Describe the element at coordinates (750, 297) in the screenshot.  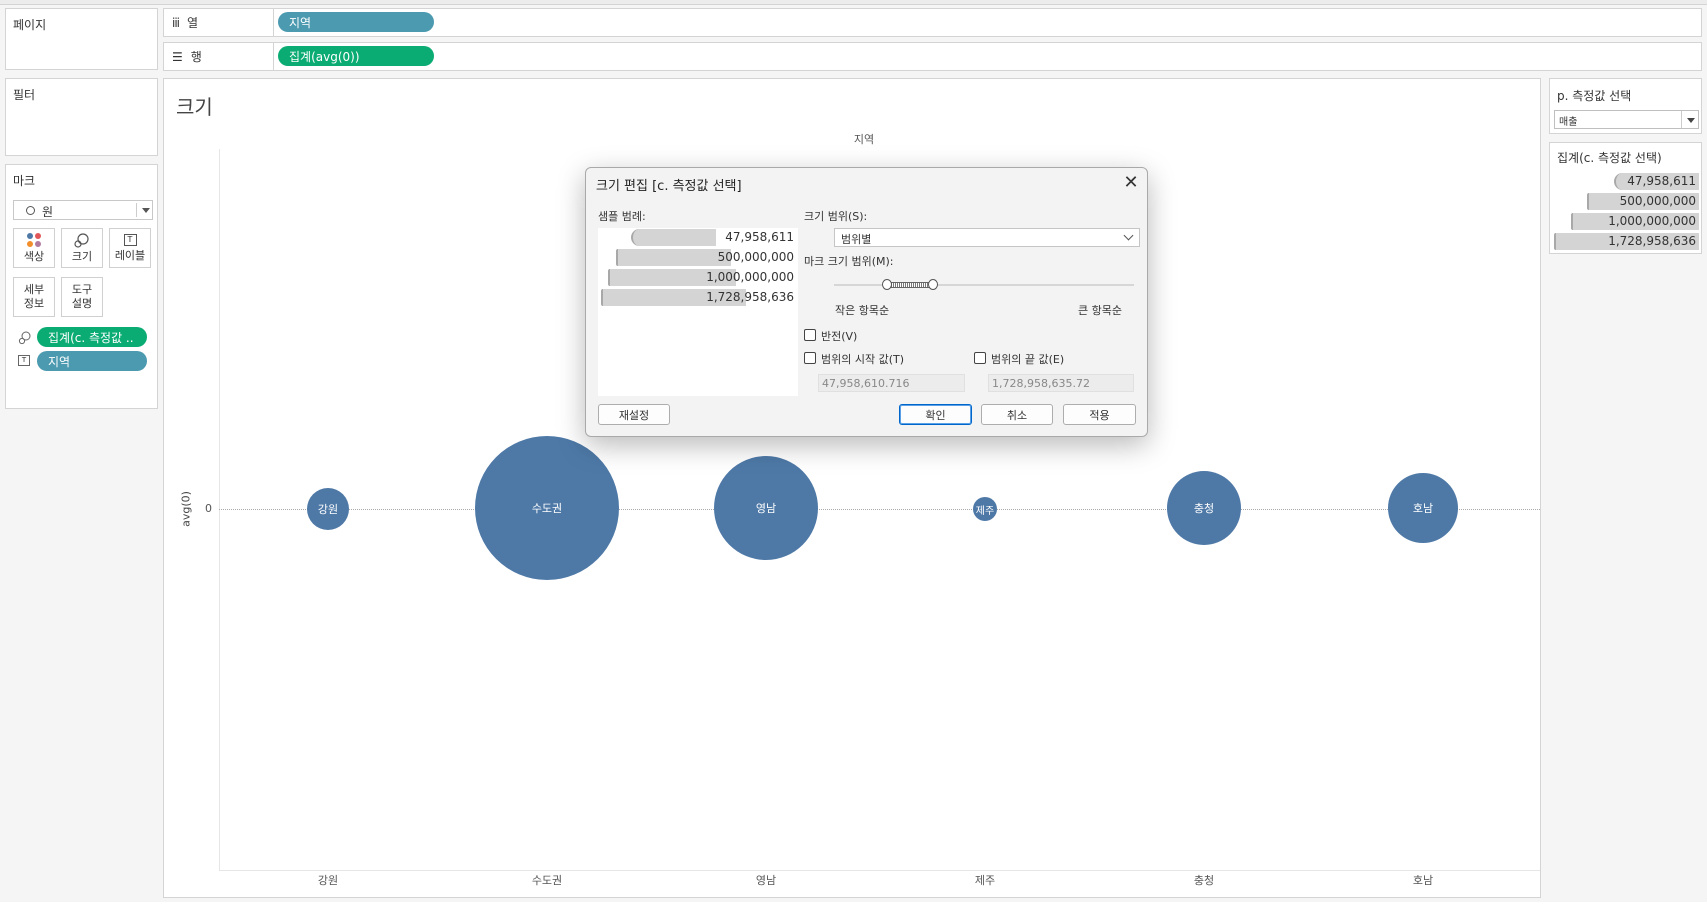
I see `sample-legend-value: 1,728,958,636` at that location.